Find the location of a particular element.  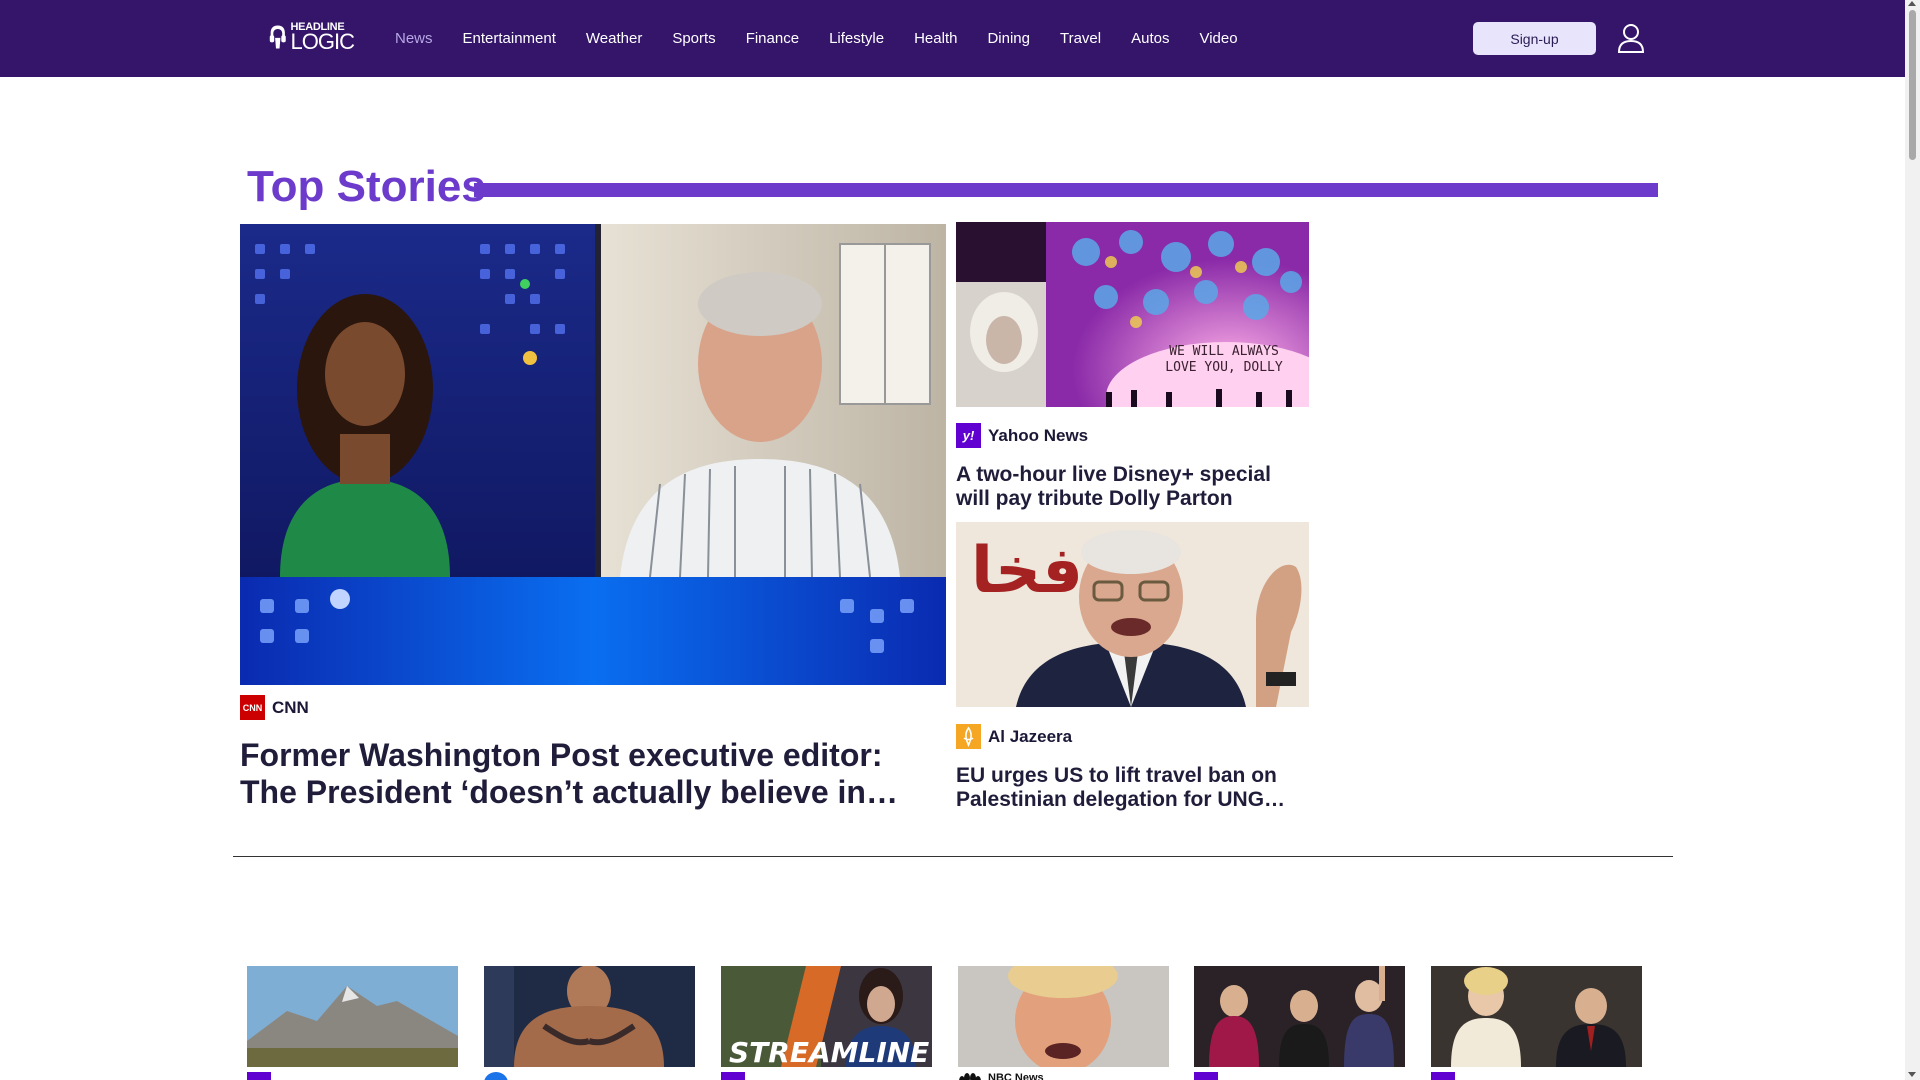

thumb-4-source: NBC News is located at coordinates (1001, 1076).